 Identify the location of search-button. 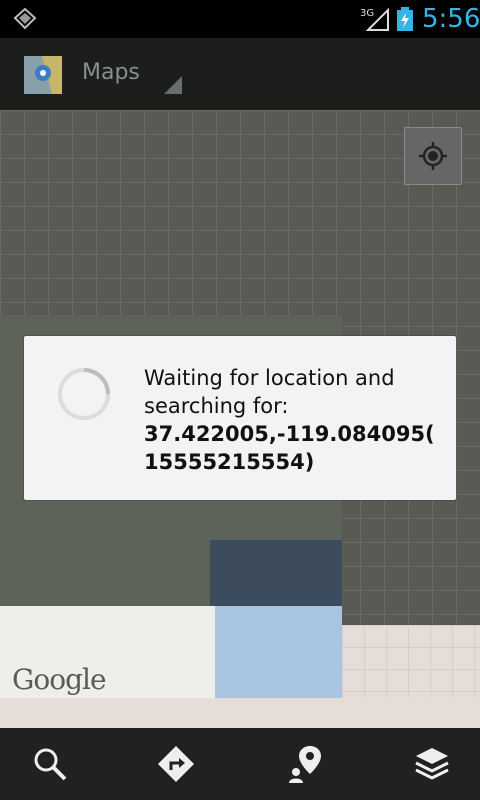
(50, 764).